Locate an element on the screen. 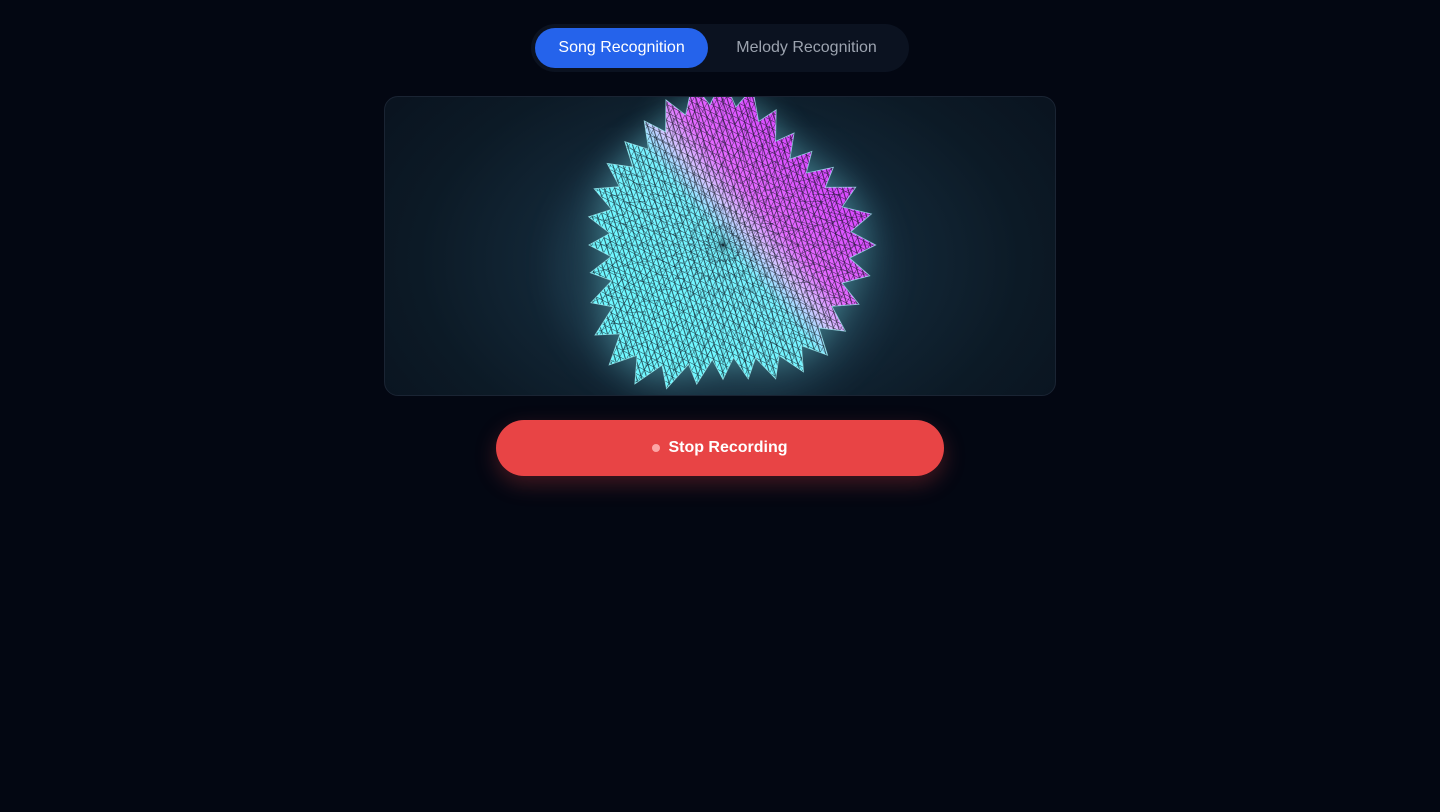 The image size is (1440, 812). tab-song-recognition: Song Recognition is located at coordinates (622, 48).